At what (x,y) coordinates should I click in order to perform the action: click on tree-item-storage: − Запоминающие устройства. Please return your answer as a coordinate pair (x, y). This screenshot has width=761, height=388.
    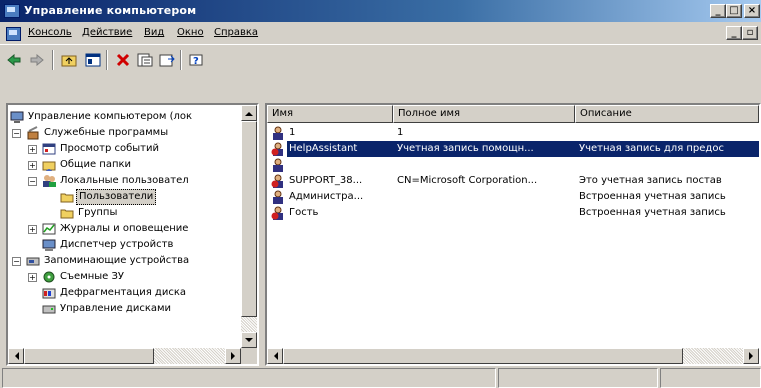
    Looking at the image, I should click on (125, 261).